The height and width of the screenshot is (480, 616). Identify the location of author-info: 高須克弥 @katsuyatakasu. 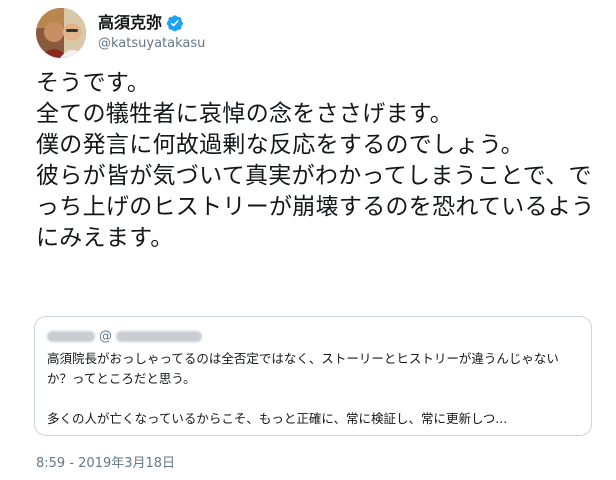
(151, 33).